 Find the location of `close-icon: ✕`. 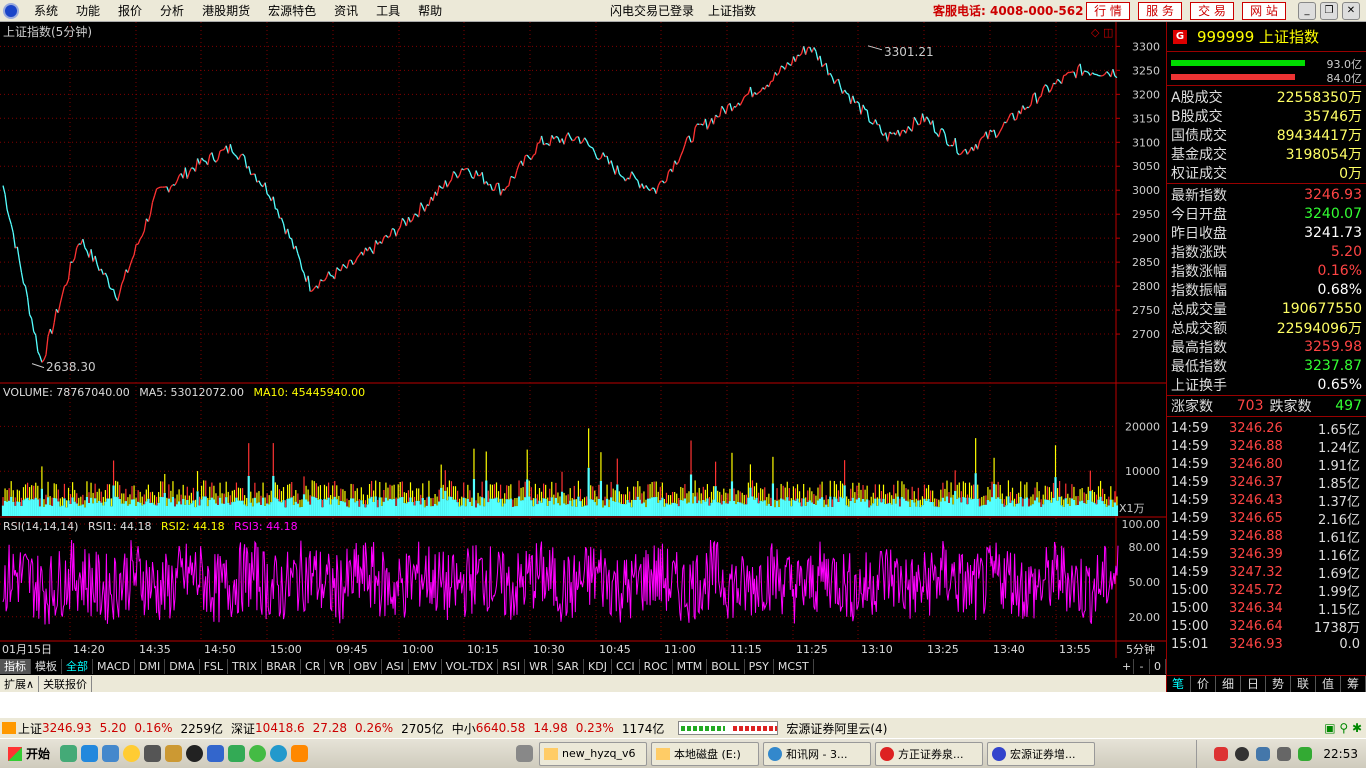

close-icon: ✕ is located at coordinates (1351, 11).